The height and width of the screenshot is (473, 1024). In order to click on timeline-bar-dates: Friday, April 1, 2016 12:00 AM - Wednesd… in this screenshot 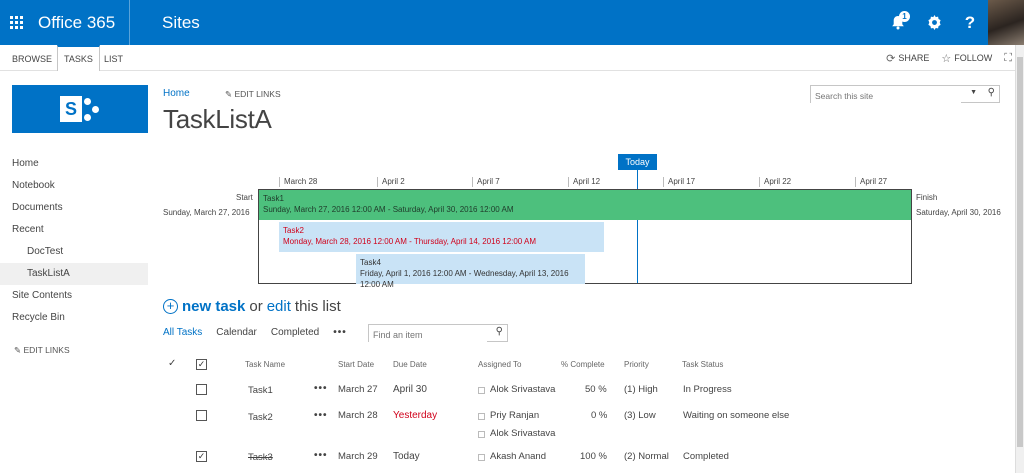, I will do `click(464, 279)`.